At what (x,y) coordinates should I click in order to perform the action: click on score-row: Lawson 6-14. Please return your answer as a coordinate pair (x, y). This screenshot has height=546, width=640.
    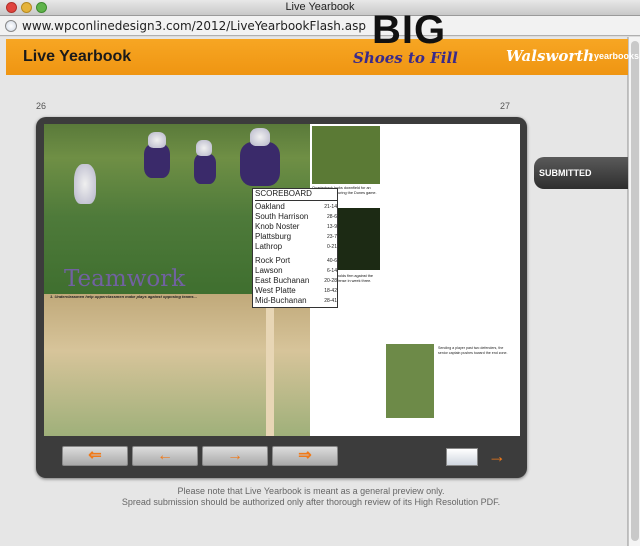
    Looking at the image, I should click on (296, 271).